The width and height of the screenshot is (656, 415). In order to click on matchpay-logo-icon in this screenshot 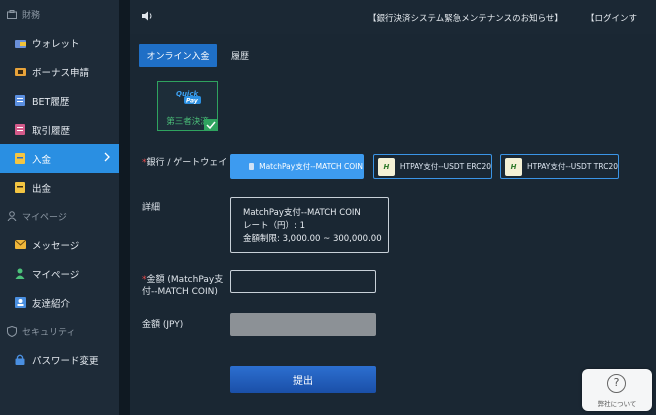, I will do `click(252, 166)`.